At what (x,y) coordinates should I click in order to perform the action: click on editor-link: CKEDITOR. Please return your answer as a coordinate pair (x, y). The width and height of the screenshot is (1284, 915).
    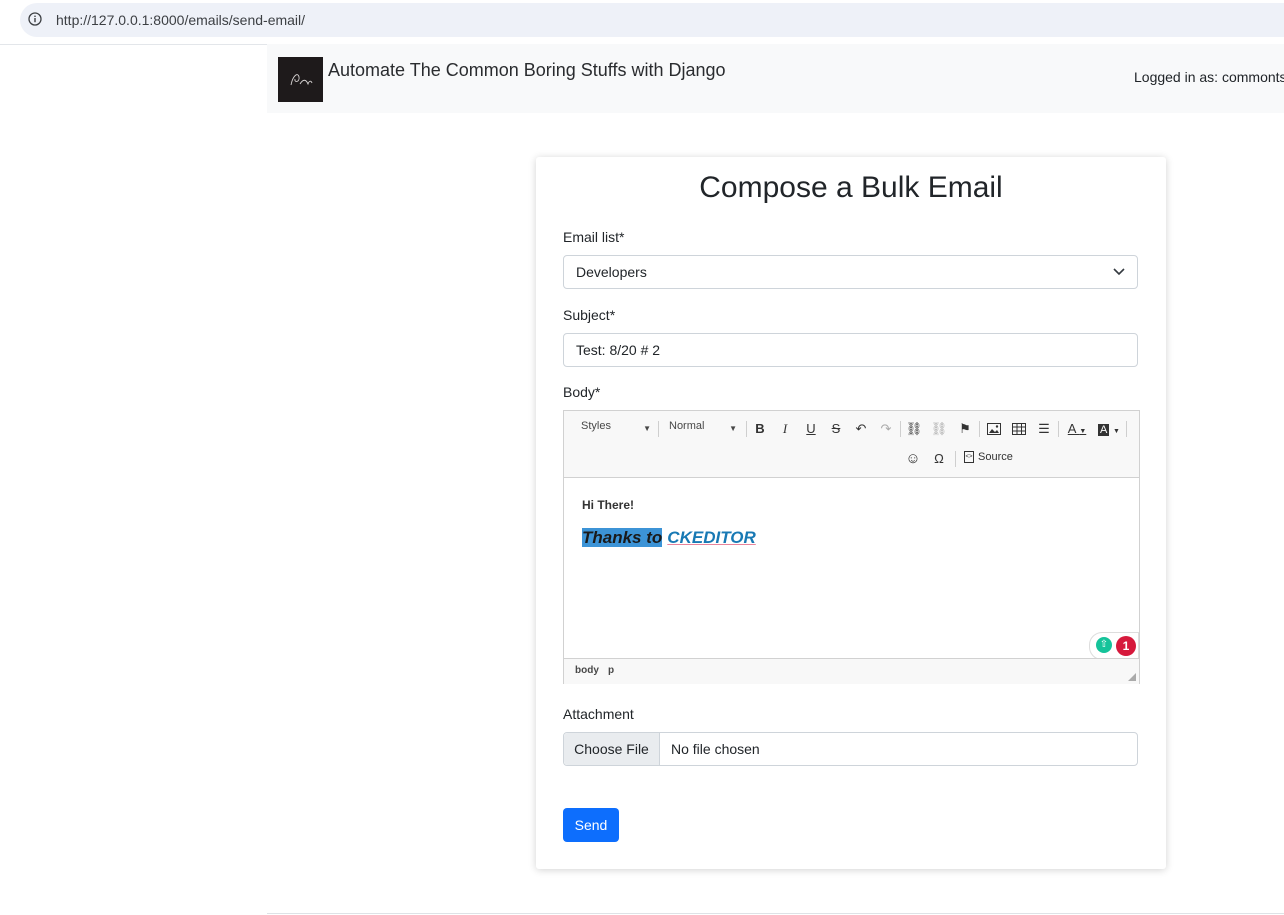
    Looking at the image, I should click on (711, 537).